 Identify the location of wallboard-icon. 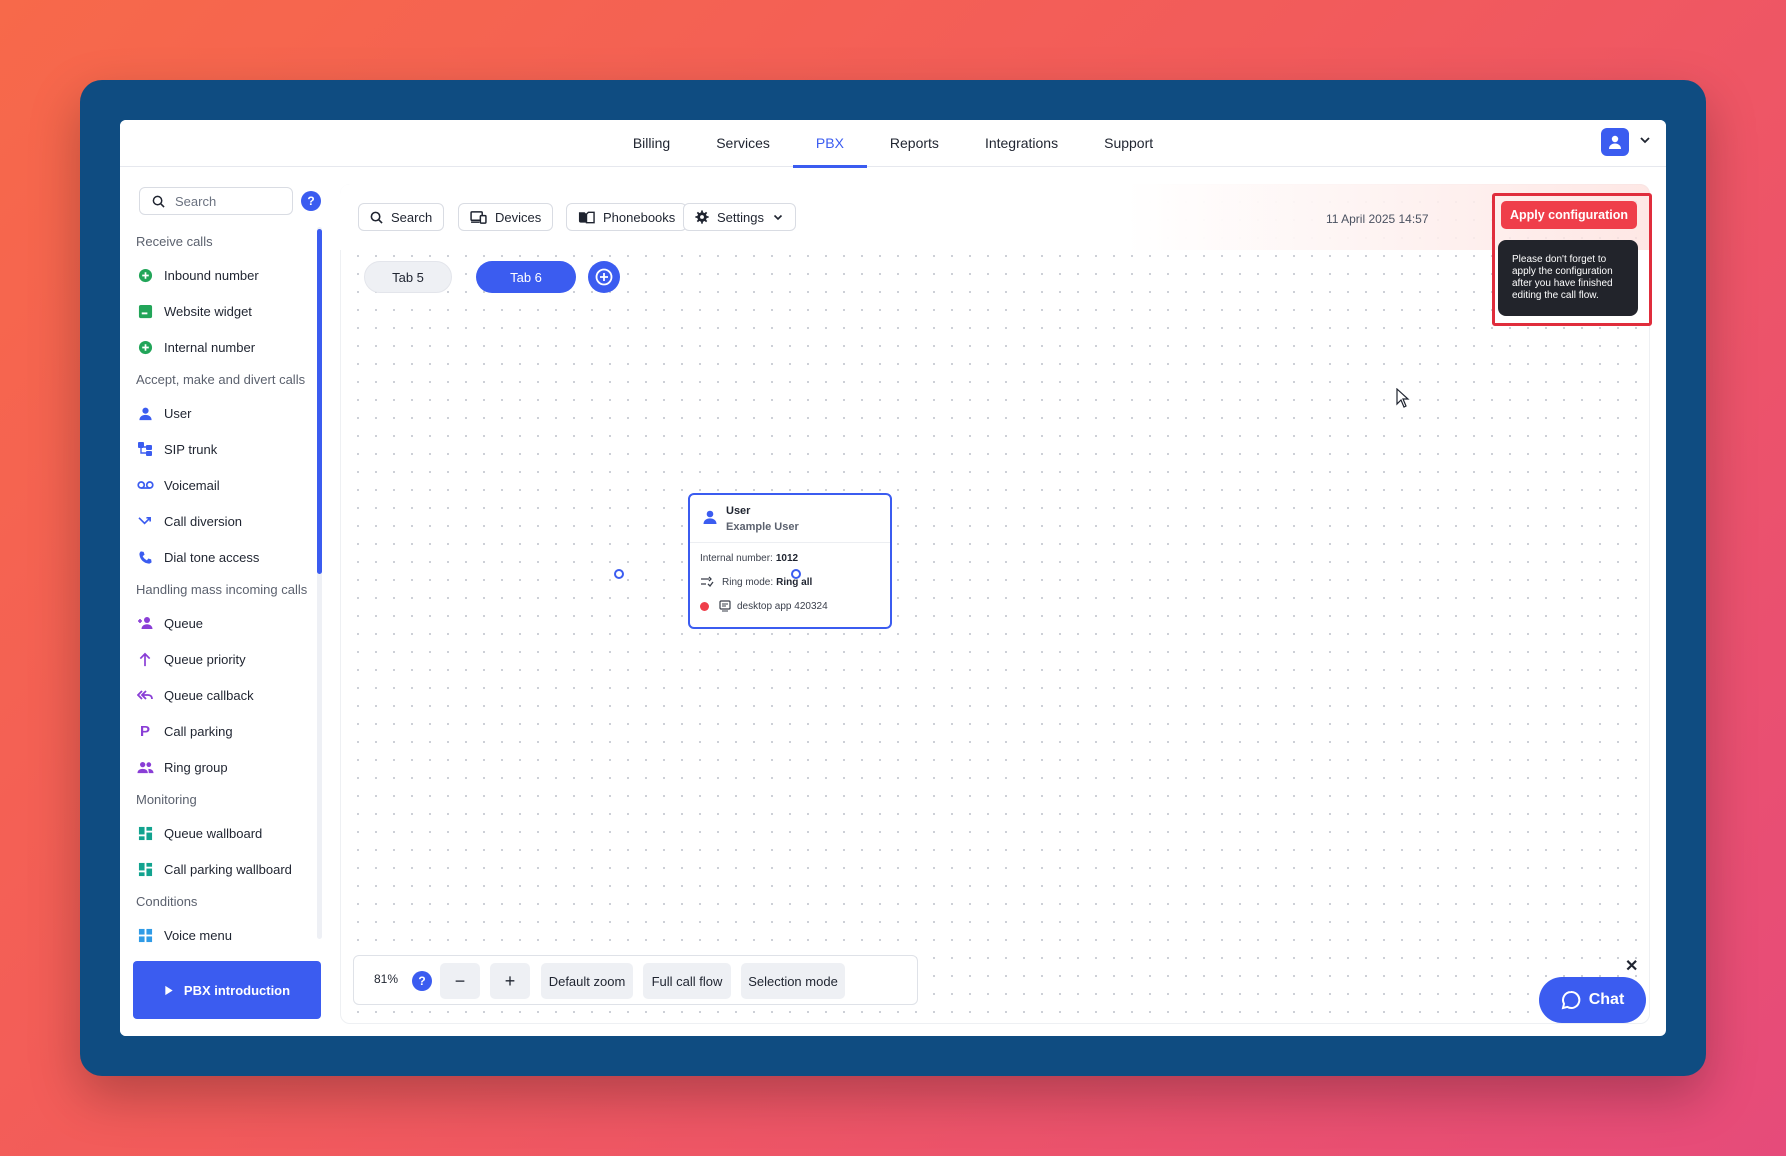
(145, 869).